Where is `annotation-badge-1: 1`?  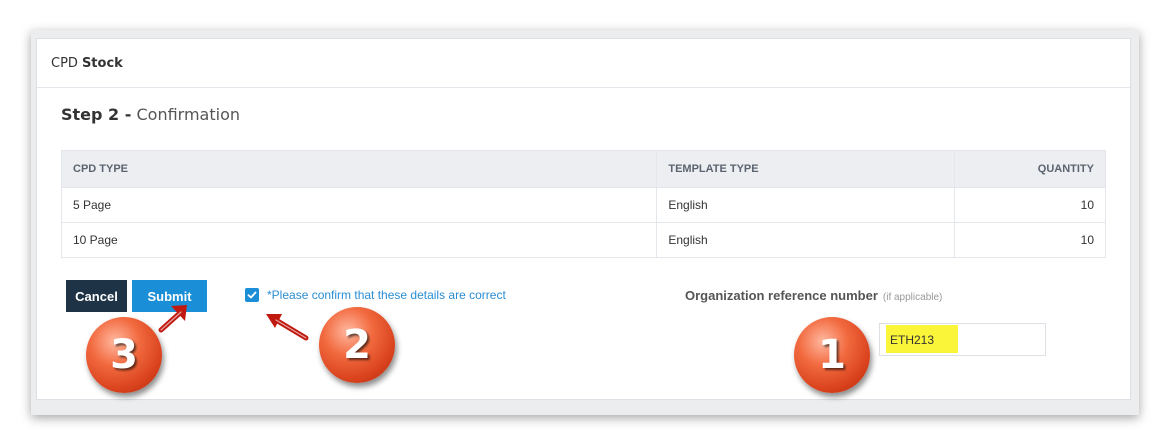
annotation-badge-1: 1 is located at coordinates (832, 355).